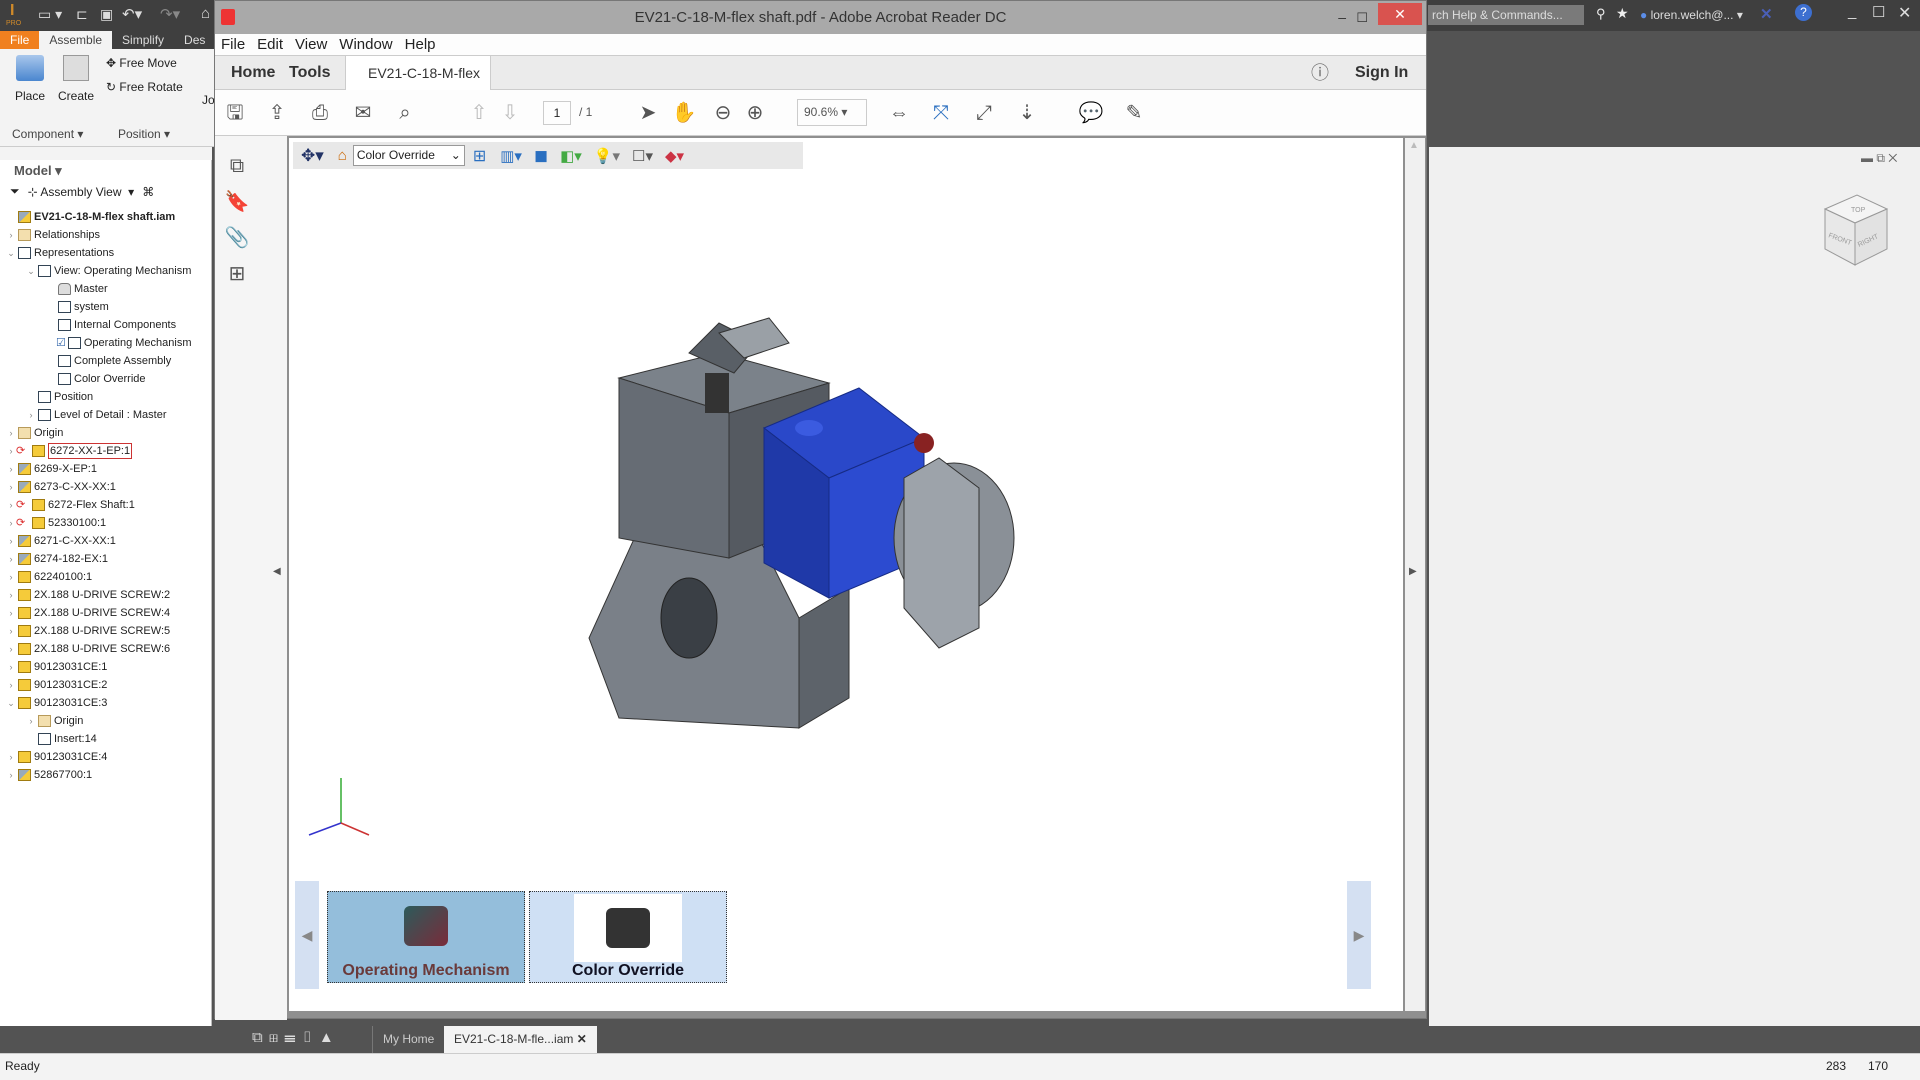 Image resolution: width=1920 pixels, height=1080 pixels. Describe the element at coordinates (510, 113) in the screenshot. I see `next-page-icon: ⇩` at that location.